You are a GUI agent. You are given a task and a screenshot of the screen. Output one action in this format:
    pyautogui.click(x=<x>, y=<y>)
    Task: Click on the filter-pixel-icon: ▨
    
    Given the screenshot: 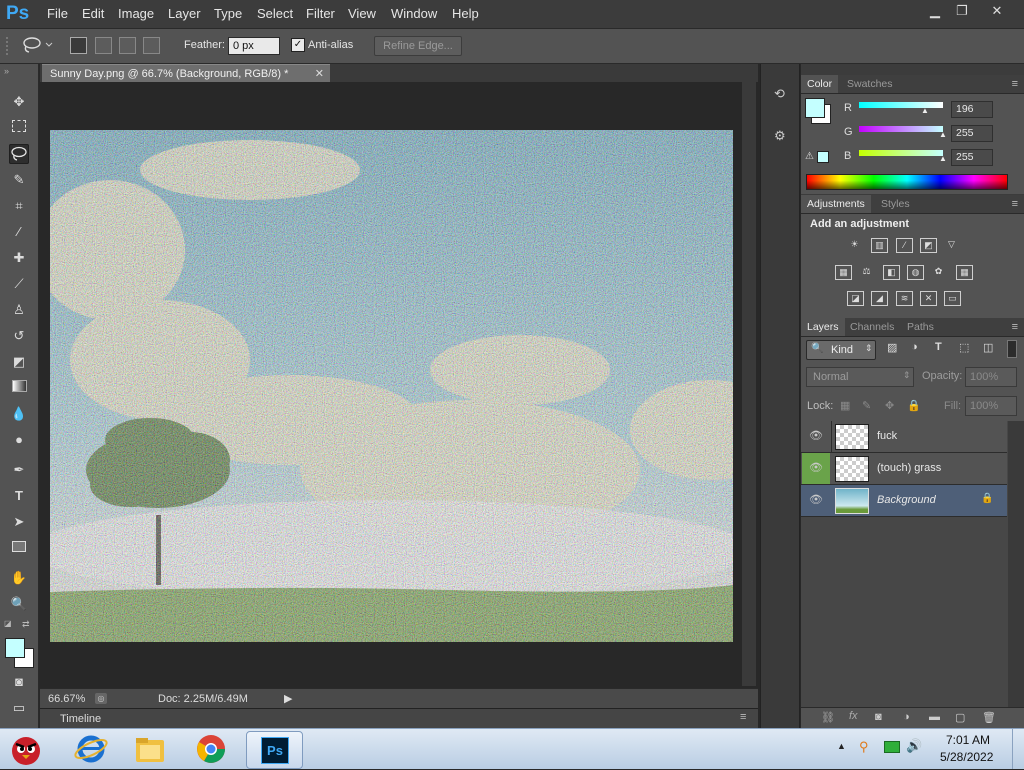 What is the action you would take?
    pyautogui.click(x=892, y=347)
    